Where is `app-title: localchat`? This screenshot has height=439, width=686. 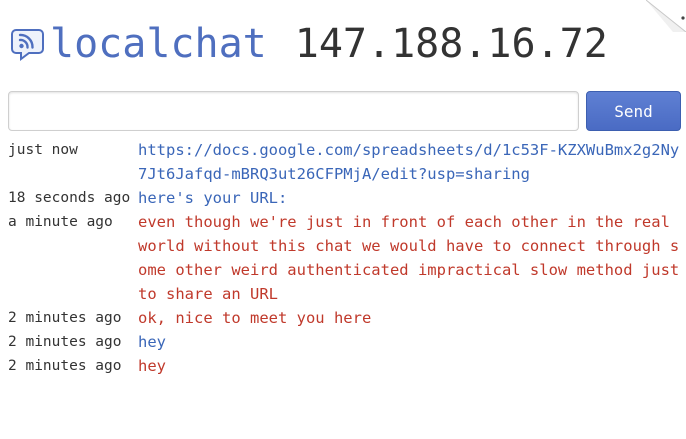
app-title: localchat is located at coordinates (158, 44).